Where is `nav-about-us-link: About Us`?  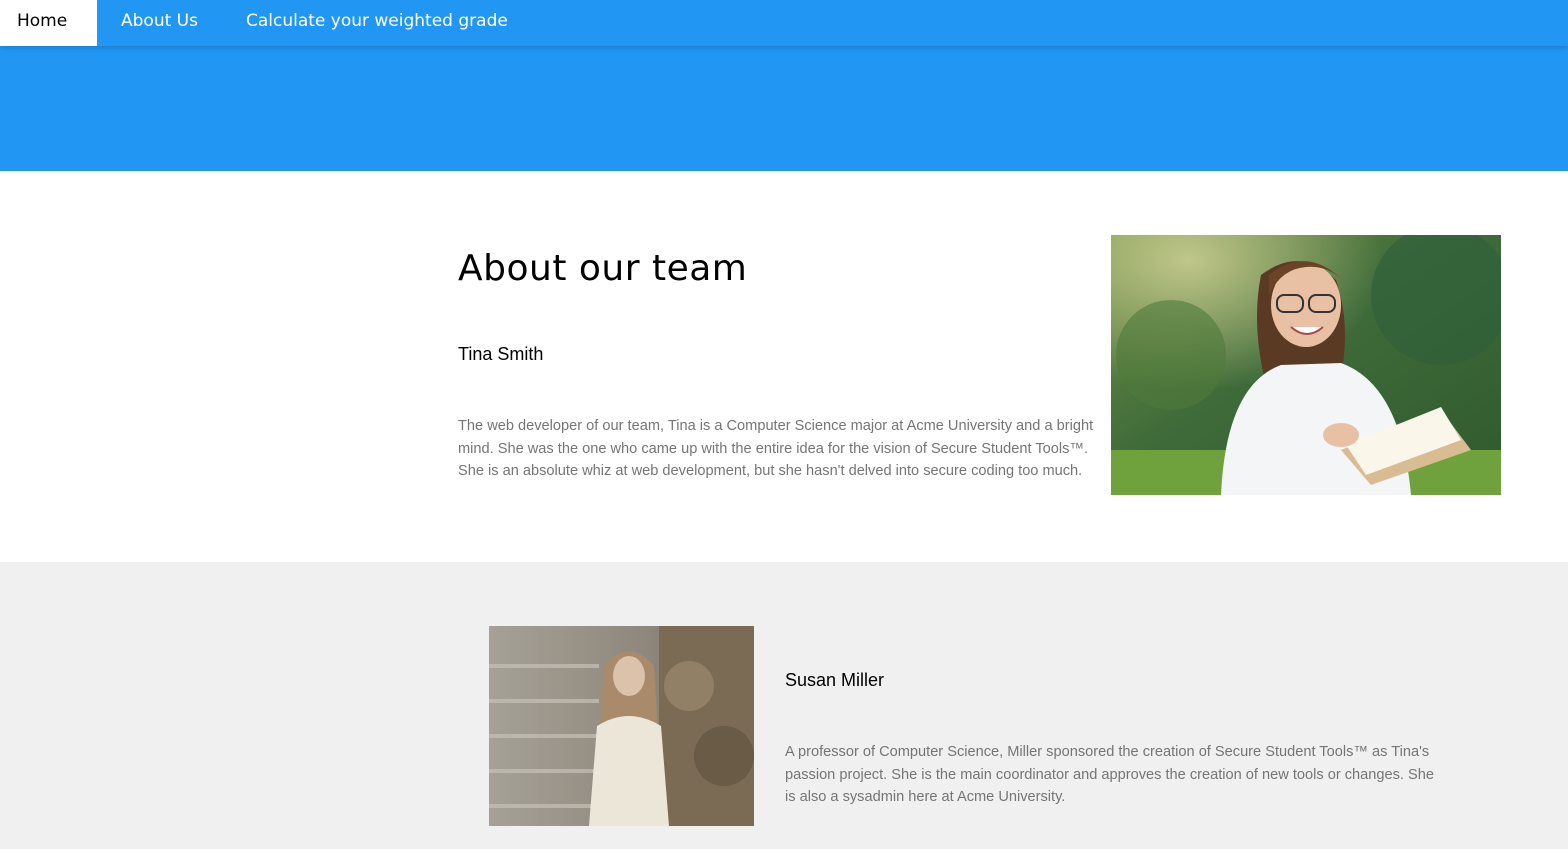
nav-about-us-link: About Us is located at coordinates (159, 23).